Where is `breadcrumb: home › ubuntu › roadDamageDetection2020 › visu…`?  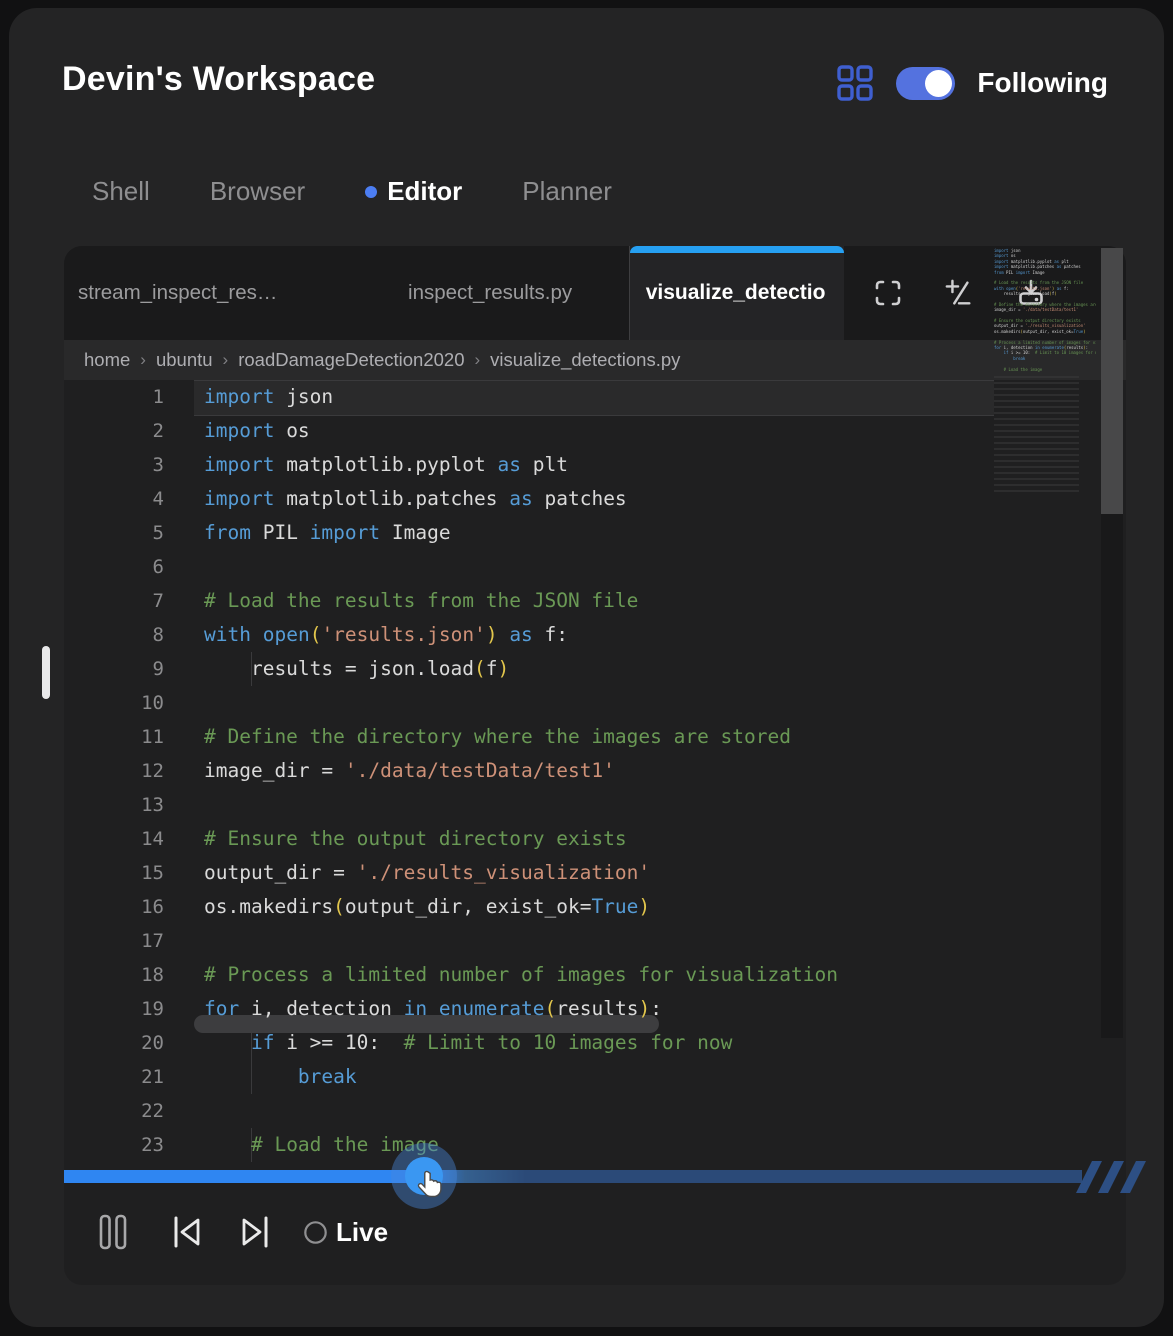
breadcrumb: home › ubuntu › roadDamageDetection2020 › visu… is located at coordinates (595, 360).